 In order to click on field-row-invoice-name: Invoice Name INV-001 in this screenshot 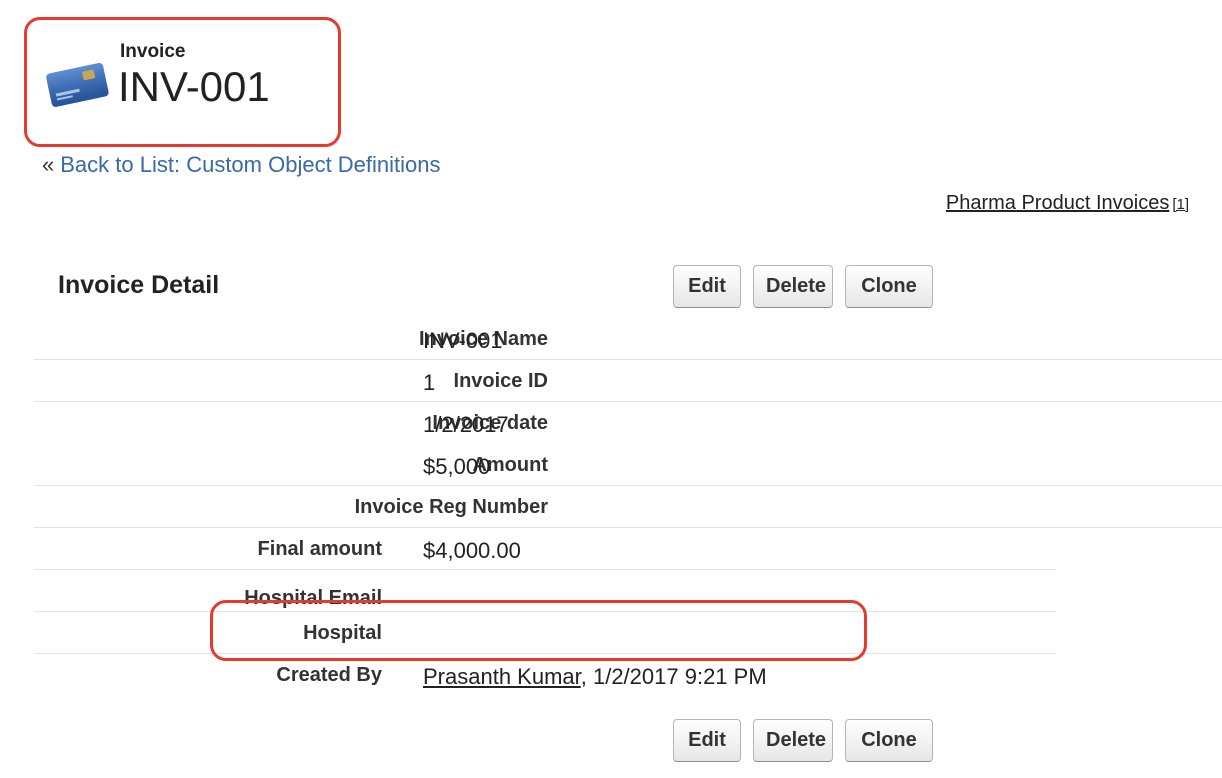, I will do `click(628, 339)`.